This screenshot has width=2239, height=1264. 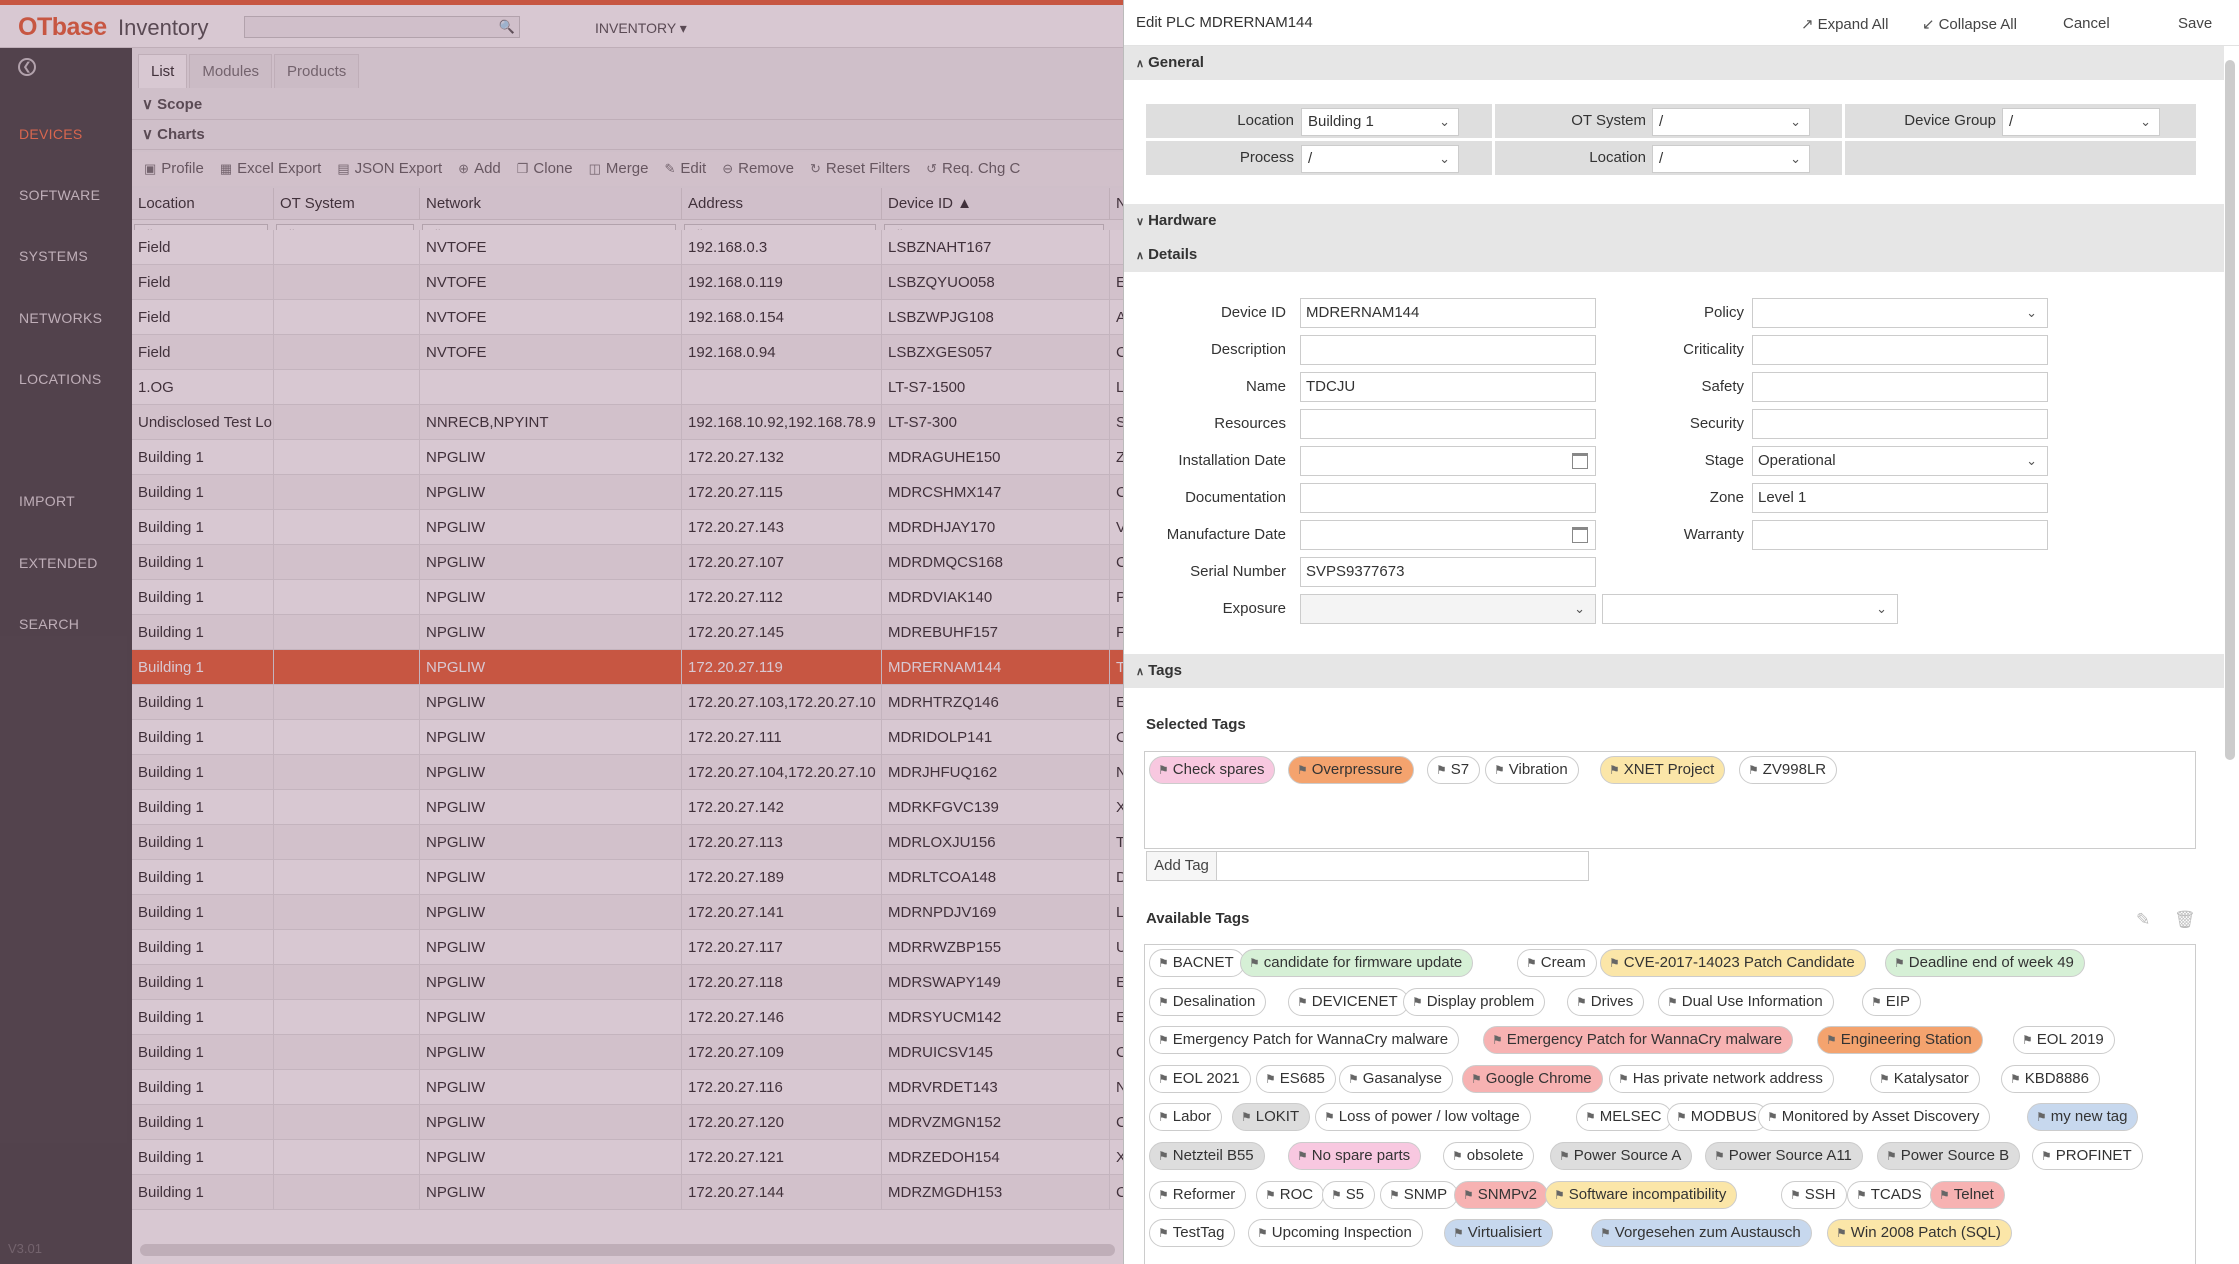 What do you see at coordinates (1721, 1079) in the screenshot?
I see `available-tag: ⚑ Has private network address` at bounding box center [1721, 1079].